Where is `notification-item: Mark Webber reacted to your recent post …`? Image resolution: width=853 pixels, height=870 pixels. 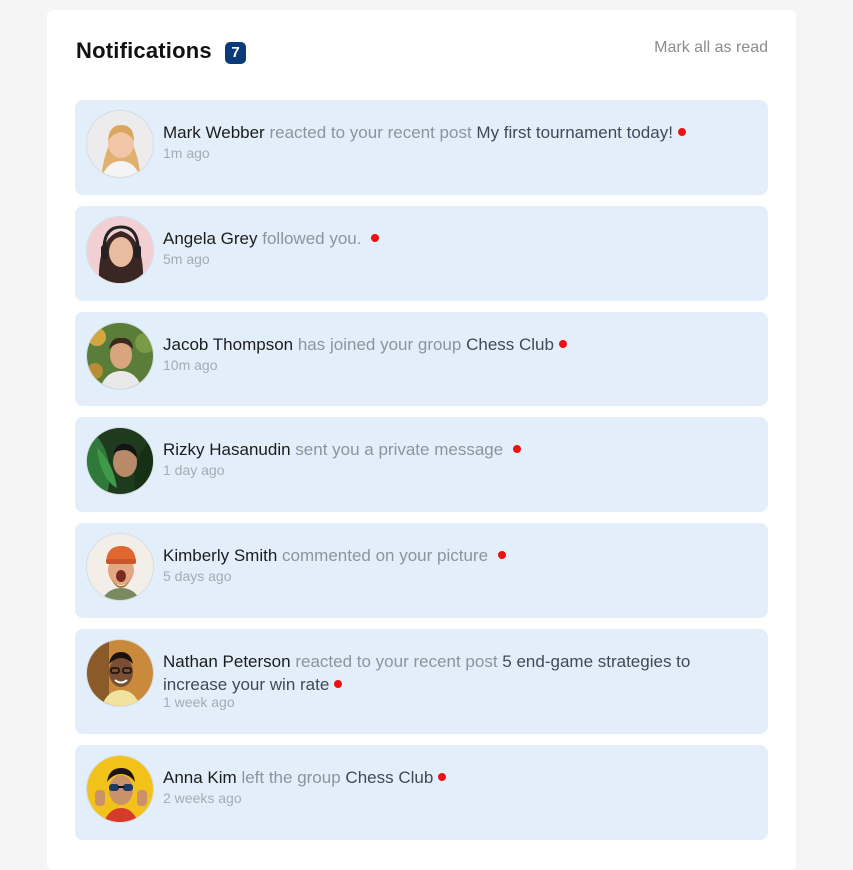 notification-item: Mark Webber reacted to your recent post … is located at coordinates (421, 147).